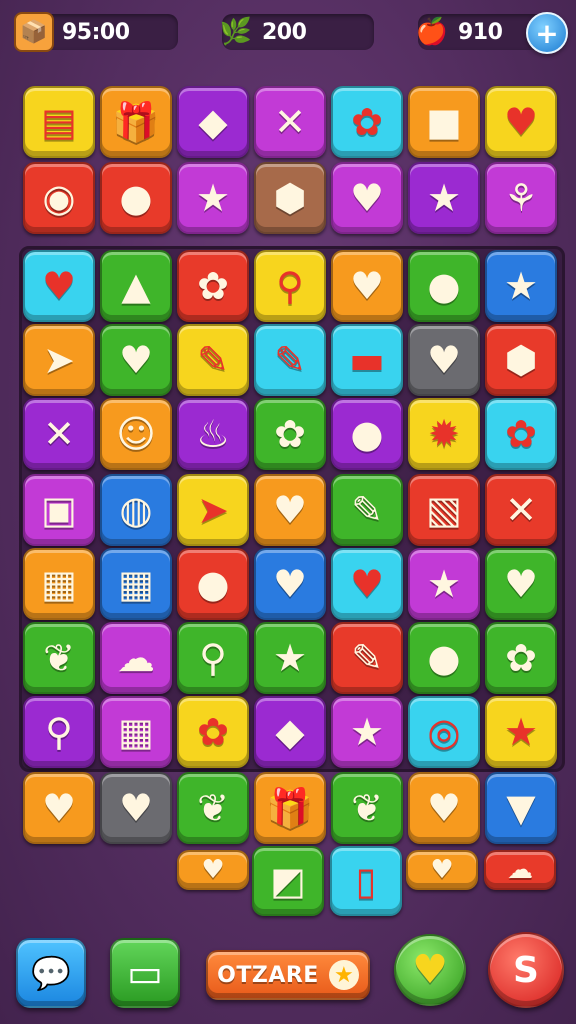  What do you see at coordinates (288, 975) in the screenshot?
I see `play-button: OTZARE ★` at bounding box center [288, 975].